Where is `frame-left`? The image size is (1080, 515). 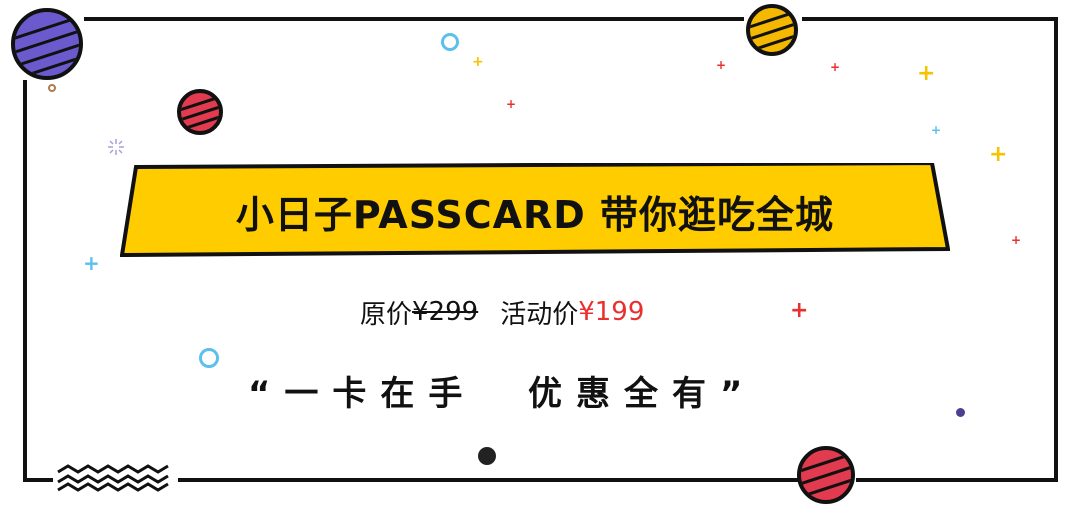 frame-left is located at coordinates (25, 281).